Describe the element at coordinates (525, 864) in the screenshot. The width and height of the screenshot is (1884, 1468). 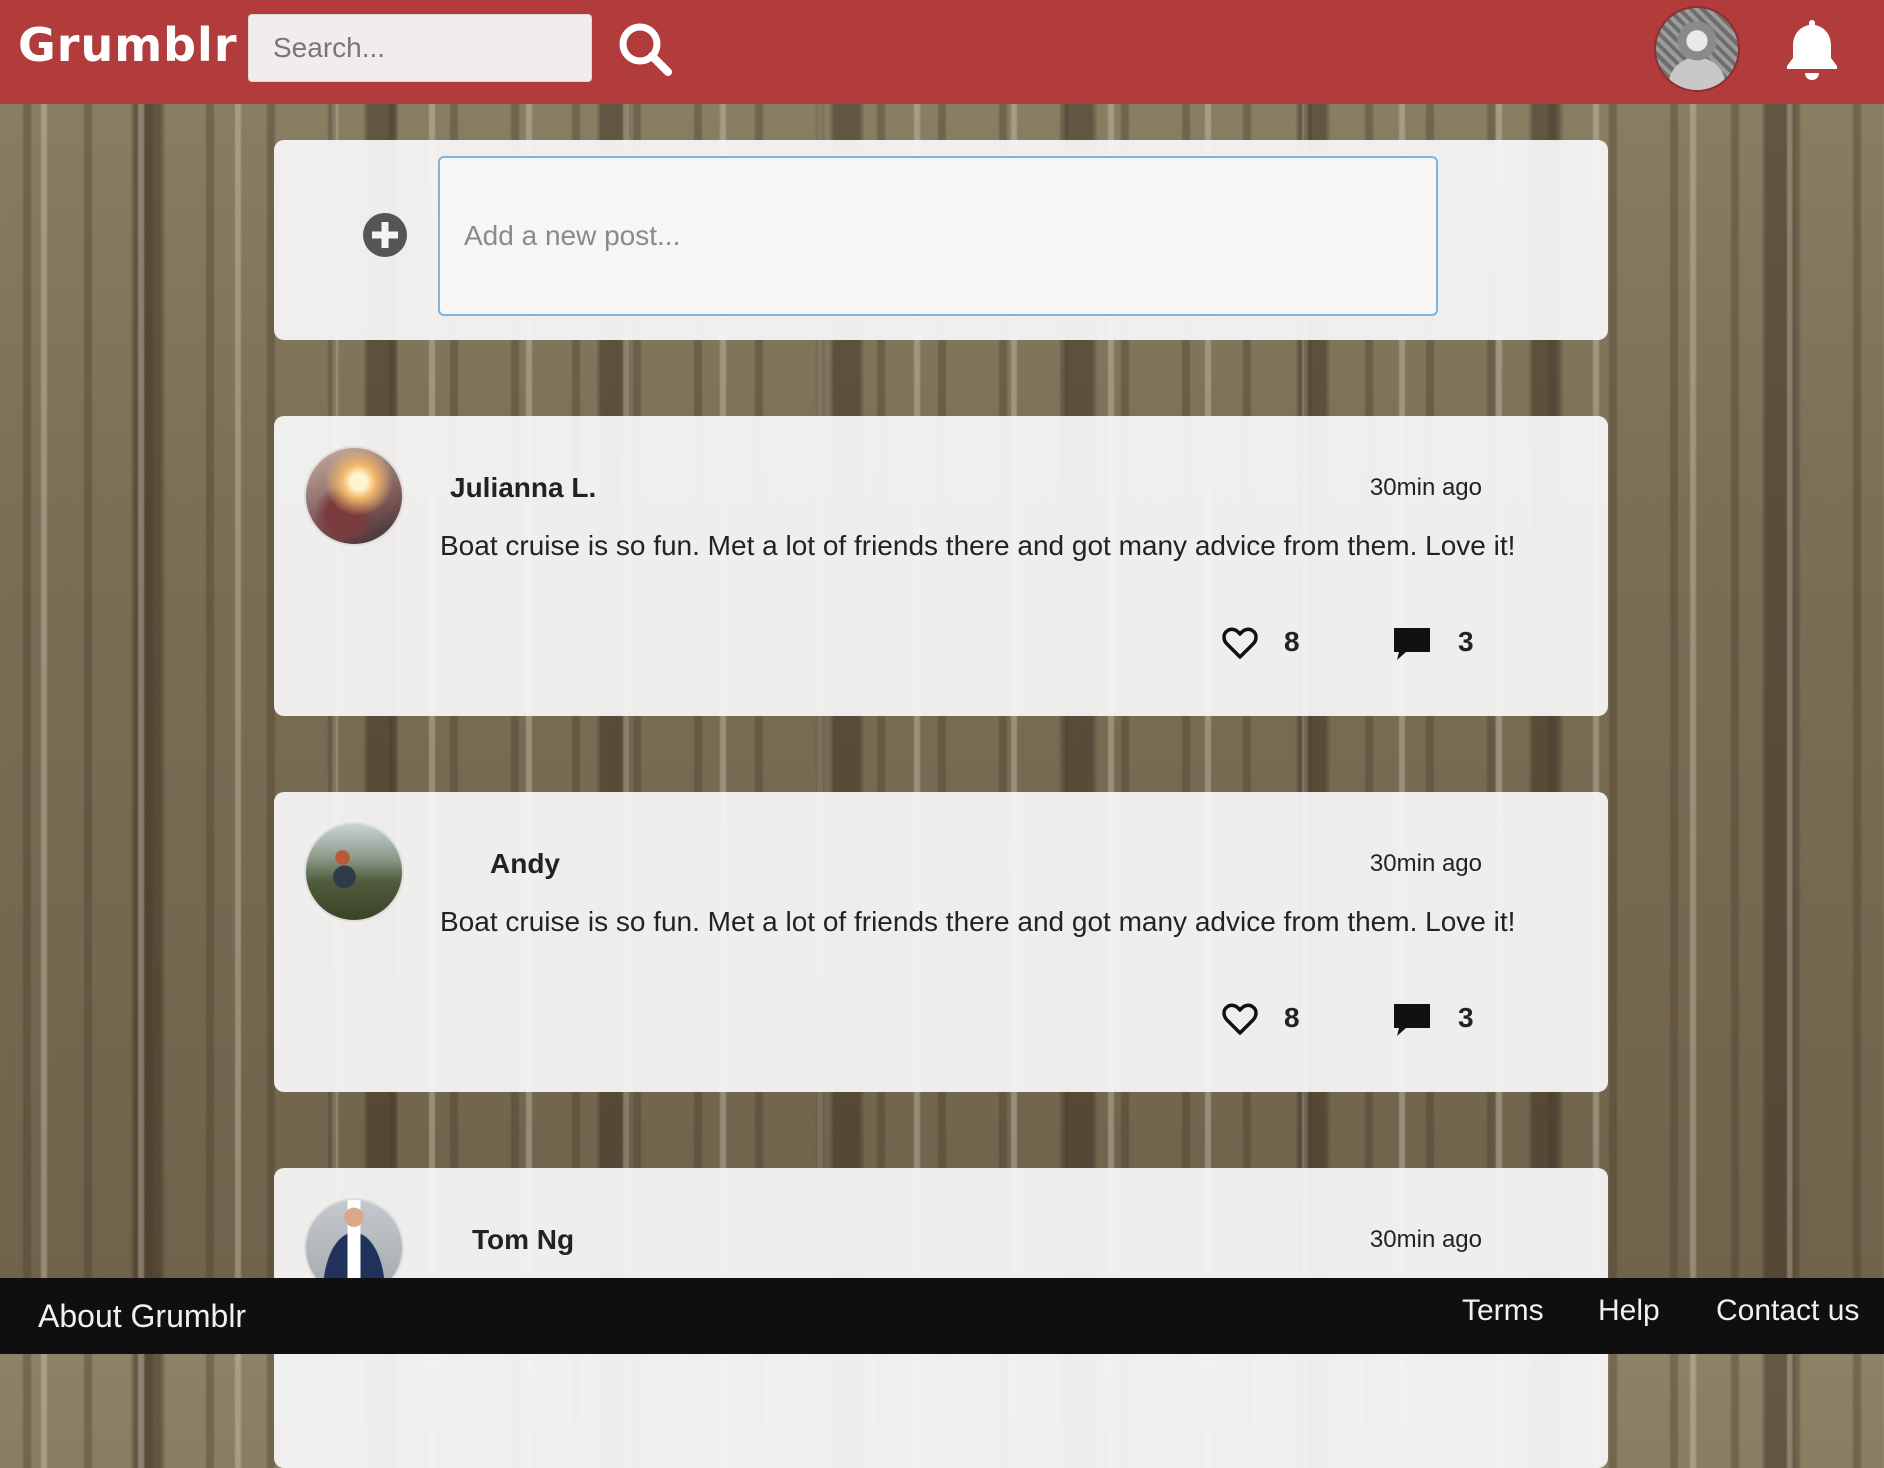
I see `author-name: Andy` at that location.